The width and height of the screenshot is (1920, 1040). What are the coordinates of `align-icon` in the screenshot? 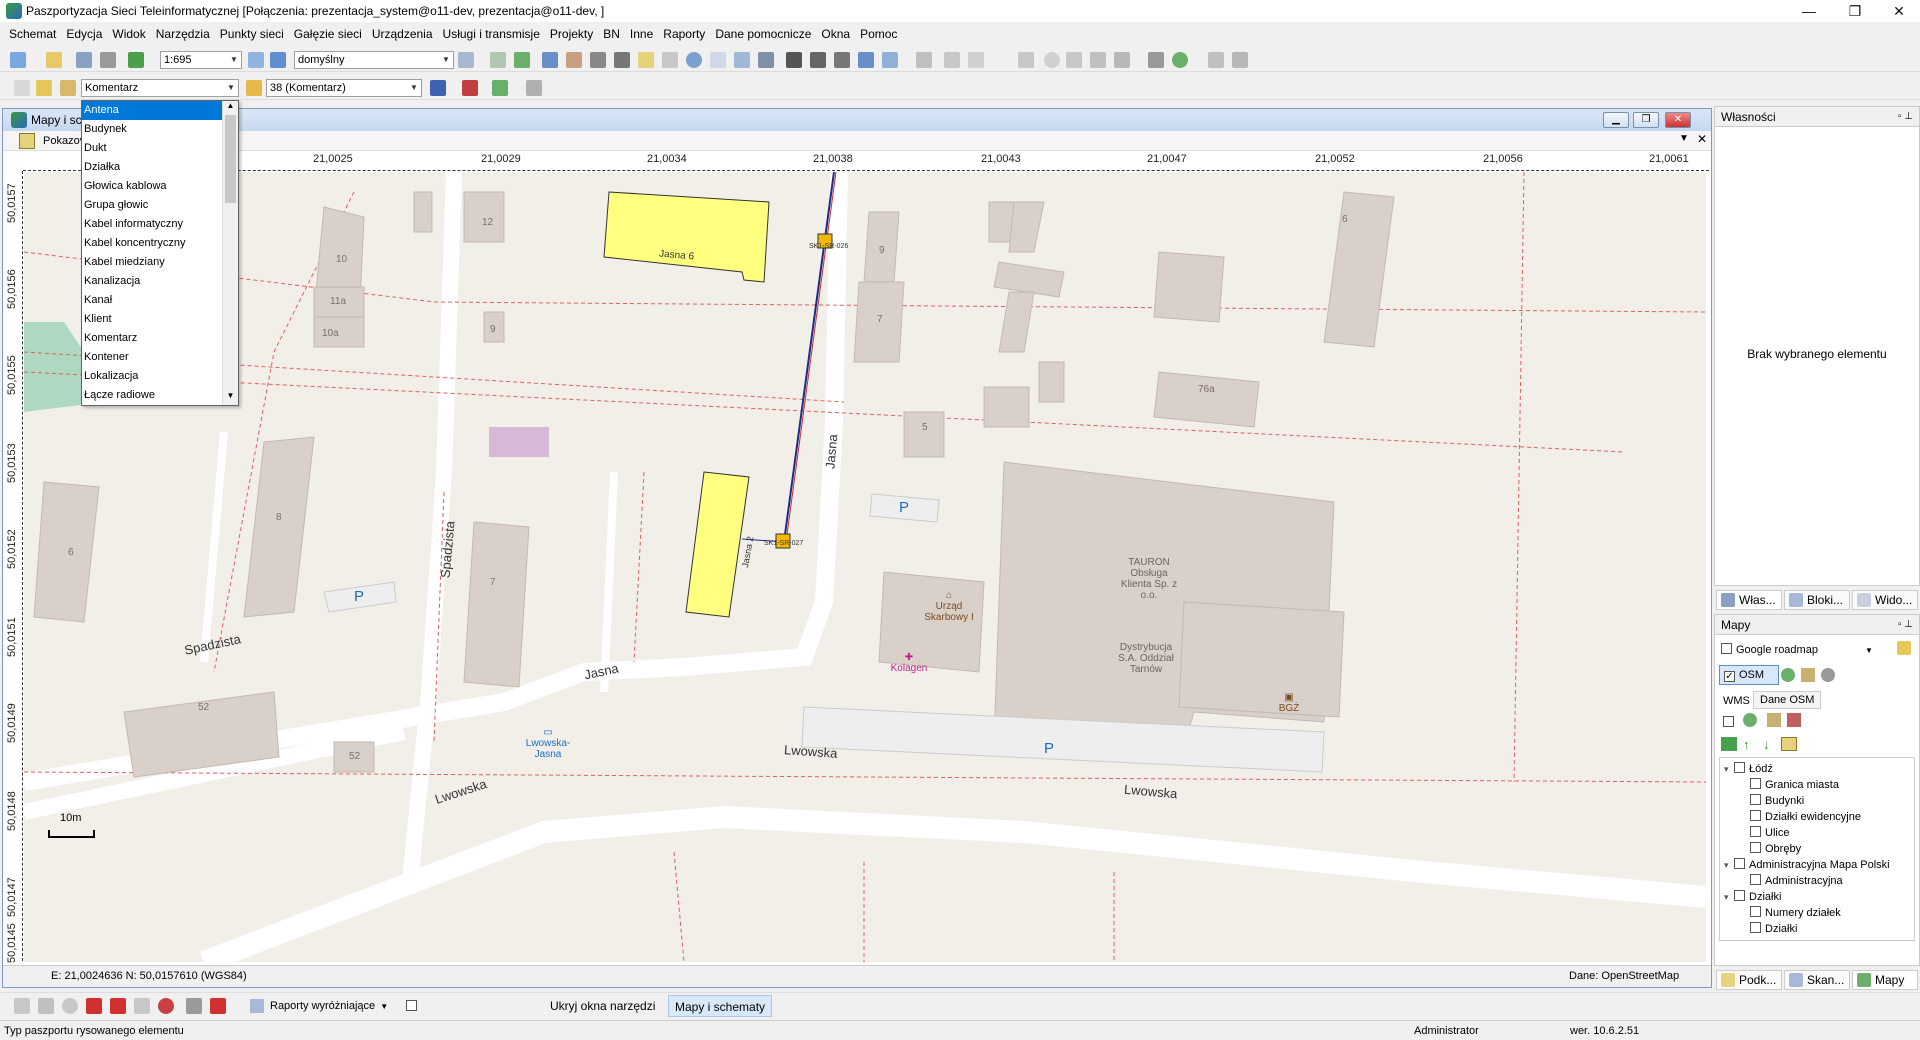 It's located at (818, 60).